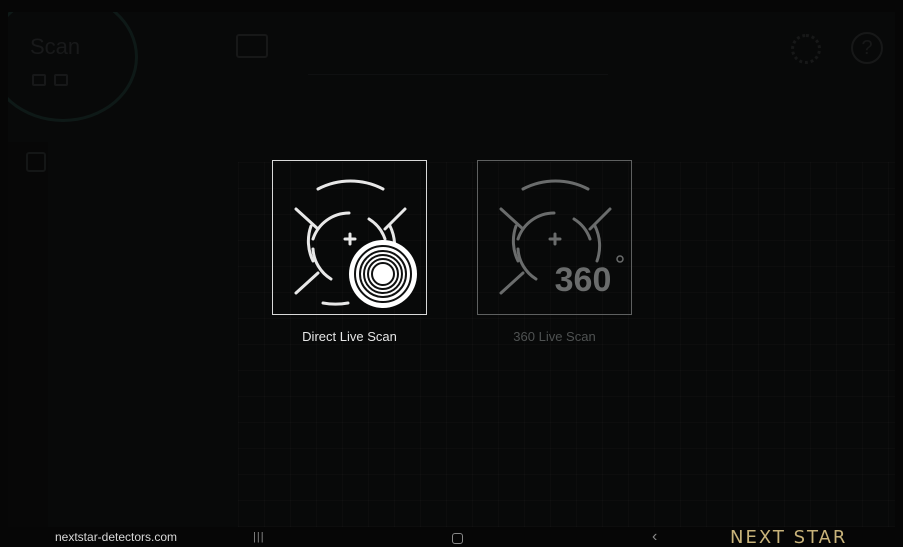  What do you see at coordinates (554, 336) in the screenshot?
I see `360-live-scan-label: 360 Live Scan` at bounding box center [554, 336].